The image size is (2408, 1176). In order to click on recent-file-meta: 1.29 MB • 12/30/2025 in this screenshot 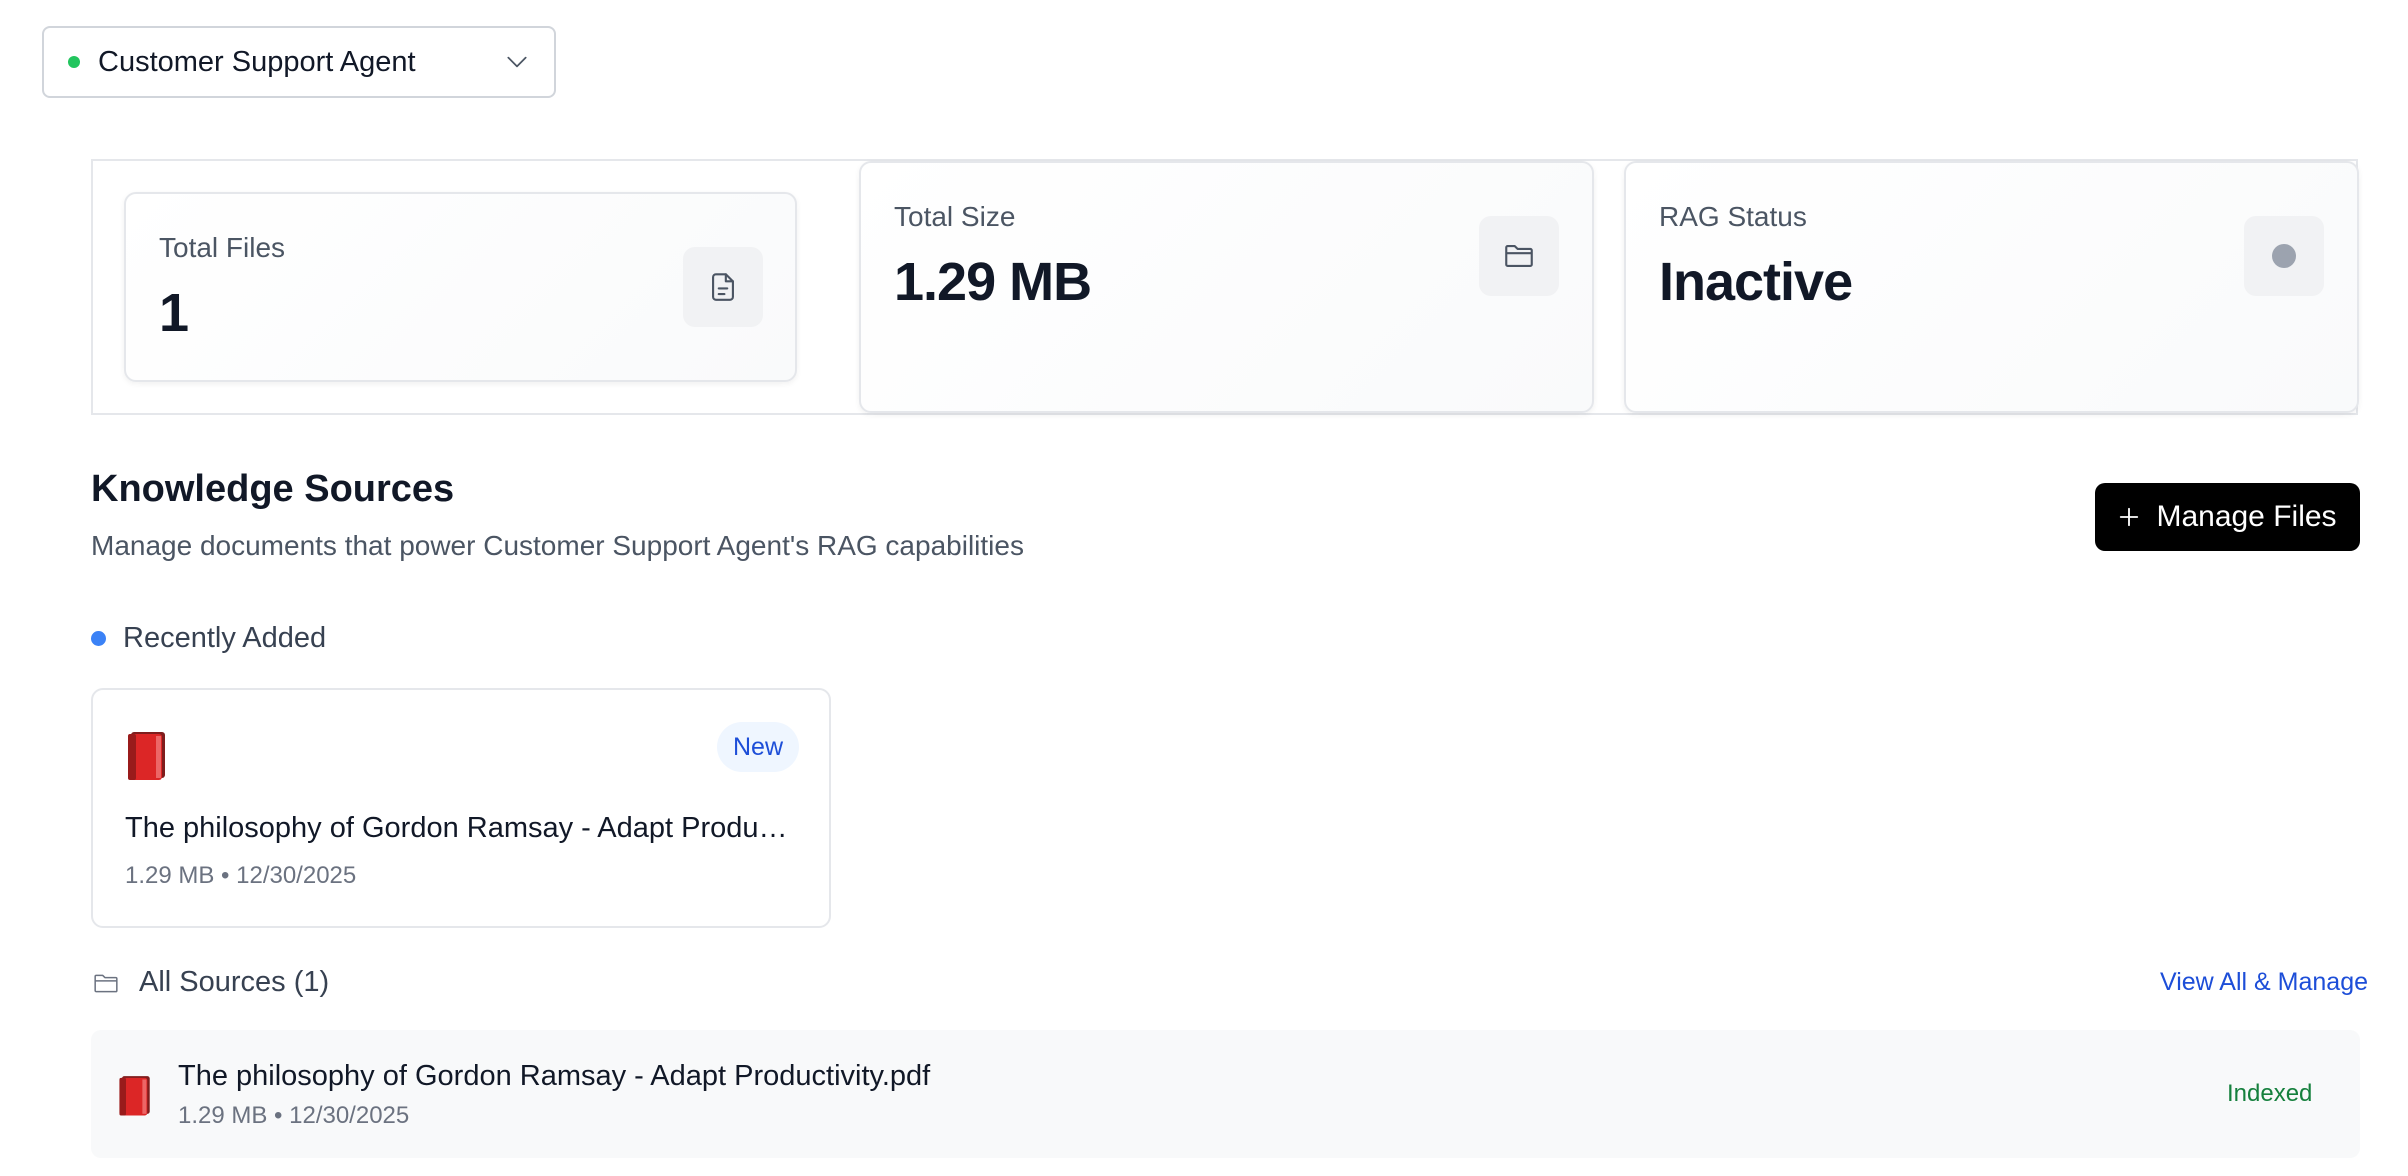, I will do `click(241, 875)`.